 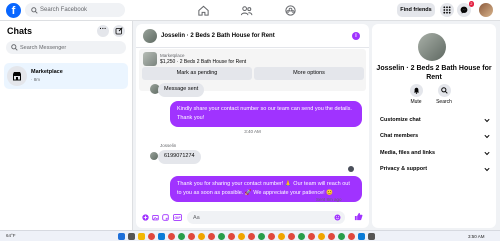 What do you see at coordinates (150, 36) in the screenshot?
I see `chat-avatar` at bounding box center [150, 36].